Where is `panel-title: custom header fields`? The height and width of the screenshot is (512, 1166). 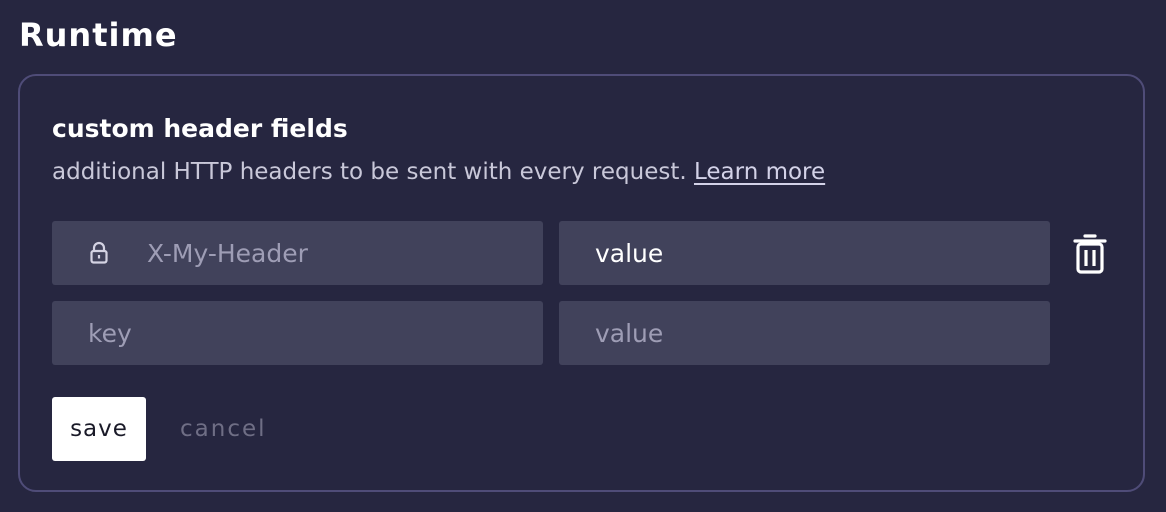 panel-title: custom header fields is located at coordinates (200, 128).